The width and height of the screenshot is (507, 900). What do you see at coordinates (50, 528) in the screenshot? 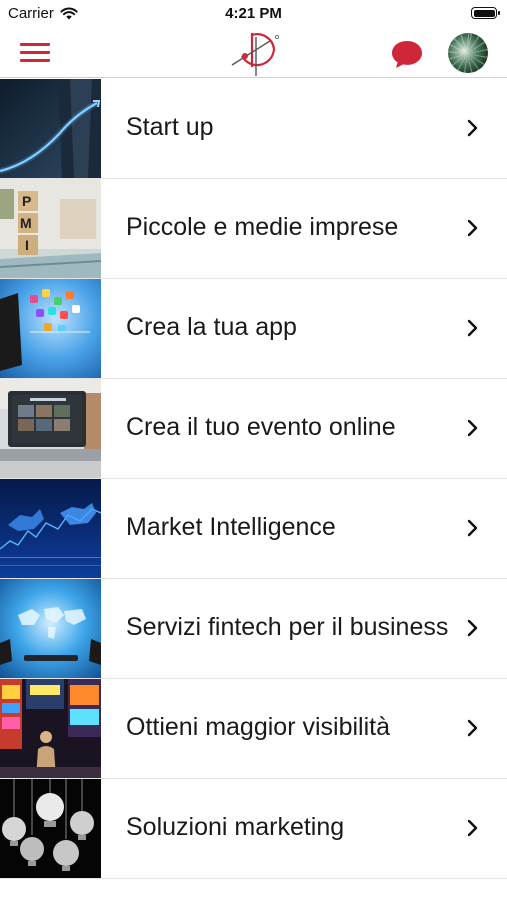
I see `thumbnail-bull-bear-market` at bounding box center [50, 528].